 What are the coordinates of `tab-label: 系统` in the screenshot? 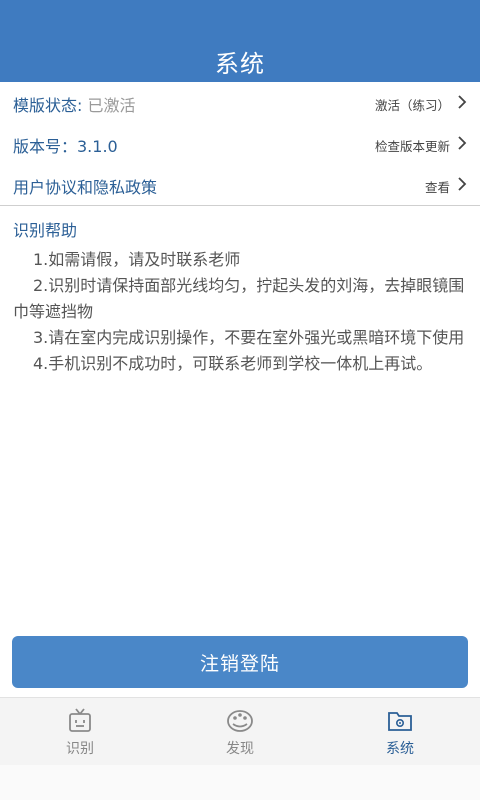 It's located at (400, 749).